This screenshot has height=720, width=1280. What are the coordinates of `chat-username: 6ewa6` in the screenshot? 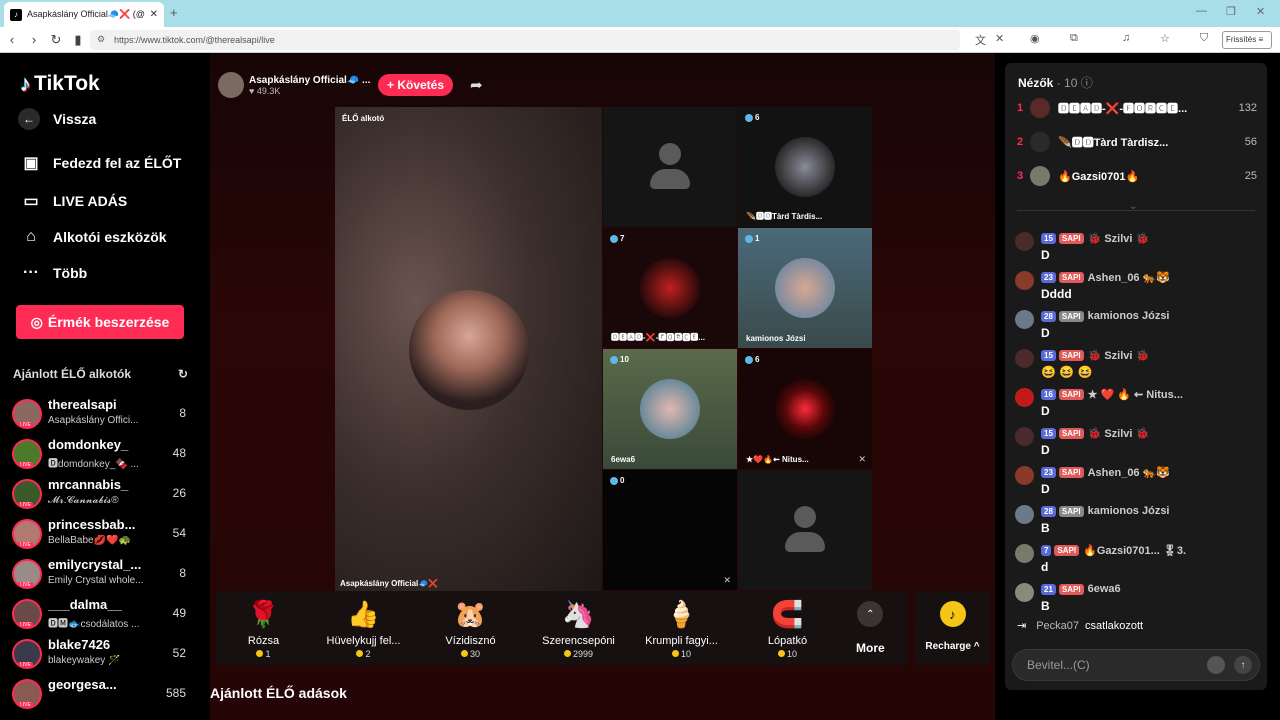 It's located at (1104, 589).